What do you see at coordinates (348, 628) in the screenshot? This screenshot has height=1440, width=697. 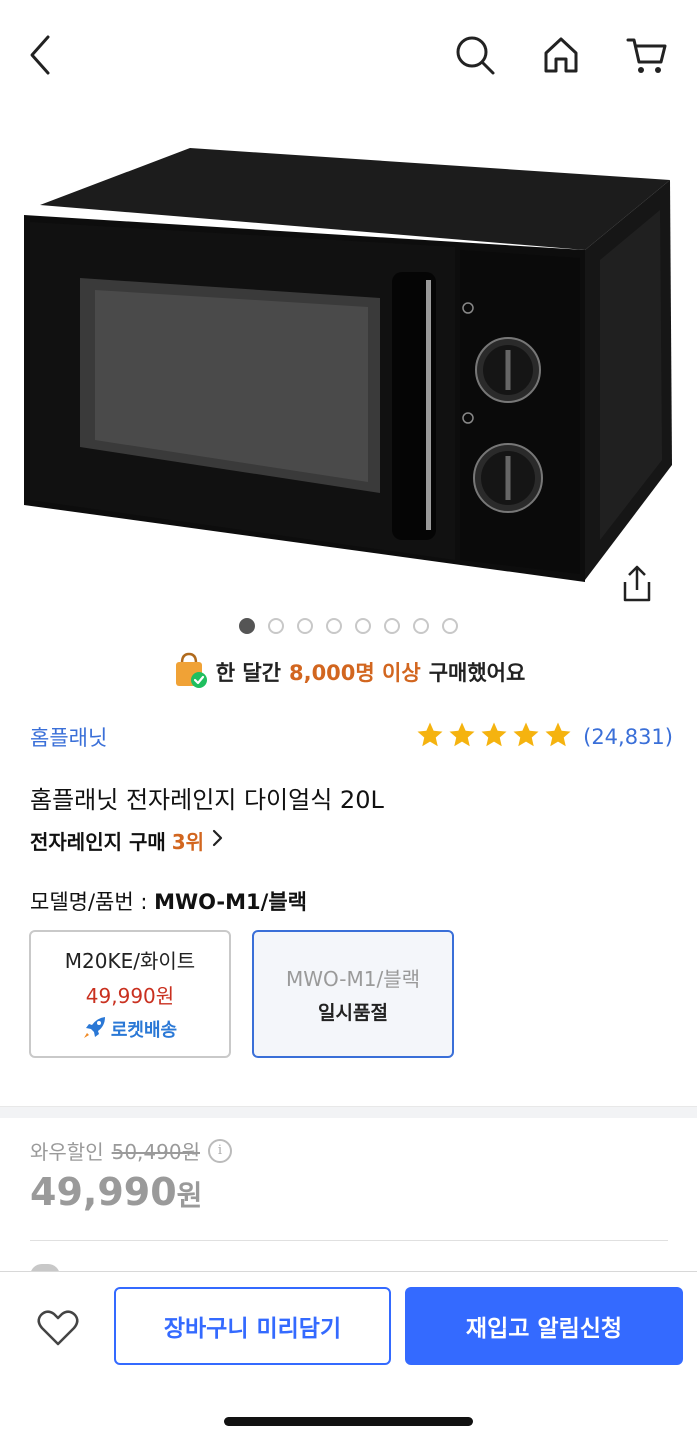 I see `gallery-pagination` at bounding box center [348, 628].